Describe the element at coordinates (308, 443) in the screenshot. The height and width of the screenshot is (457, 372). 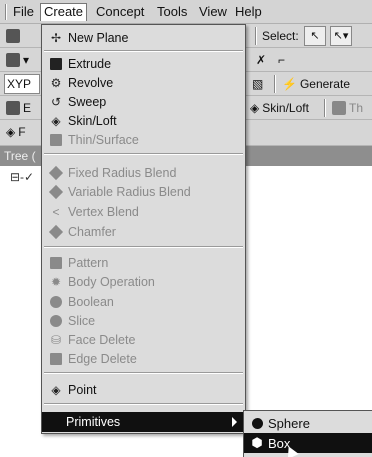
I see `submenu-item-box: ⬢ Box` at that location.